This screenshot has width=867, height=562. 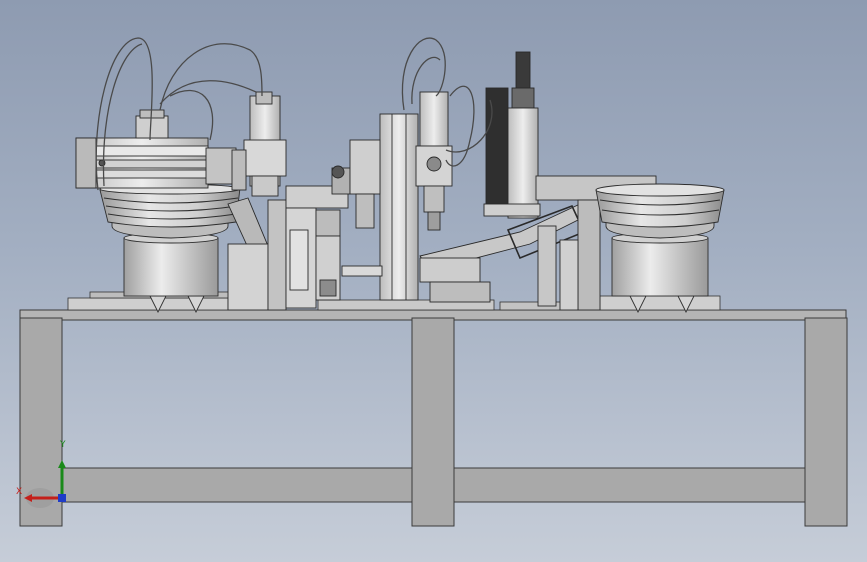 What do you see at coordinates (826, 422) in the screenshot?
I see `frame-leg-right` at bounding box center [826, 422].